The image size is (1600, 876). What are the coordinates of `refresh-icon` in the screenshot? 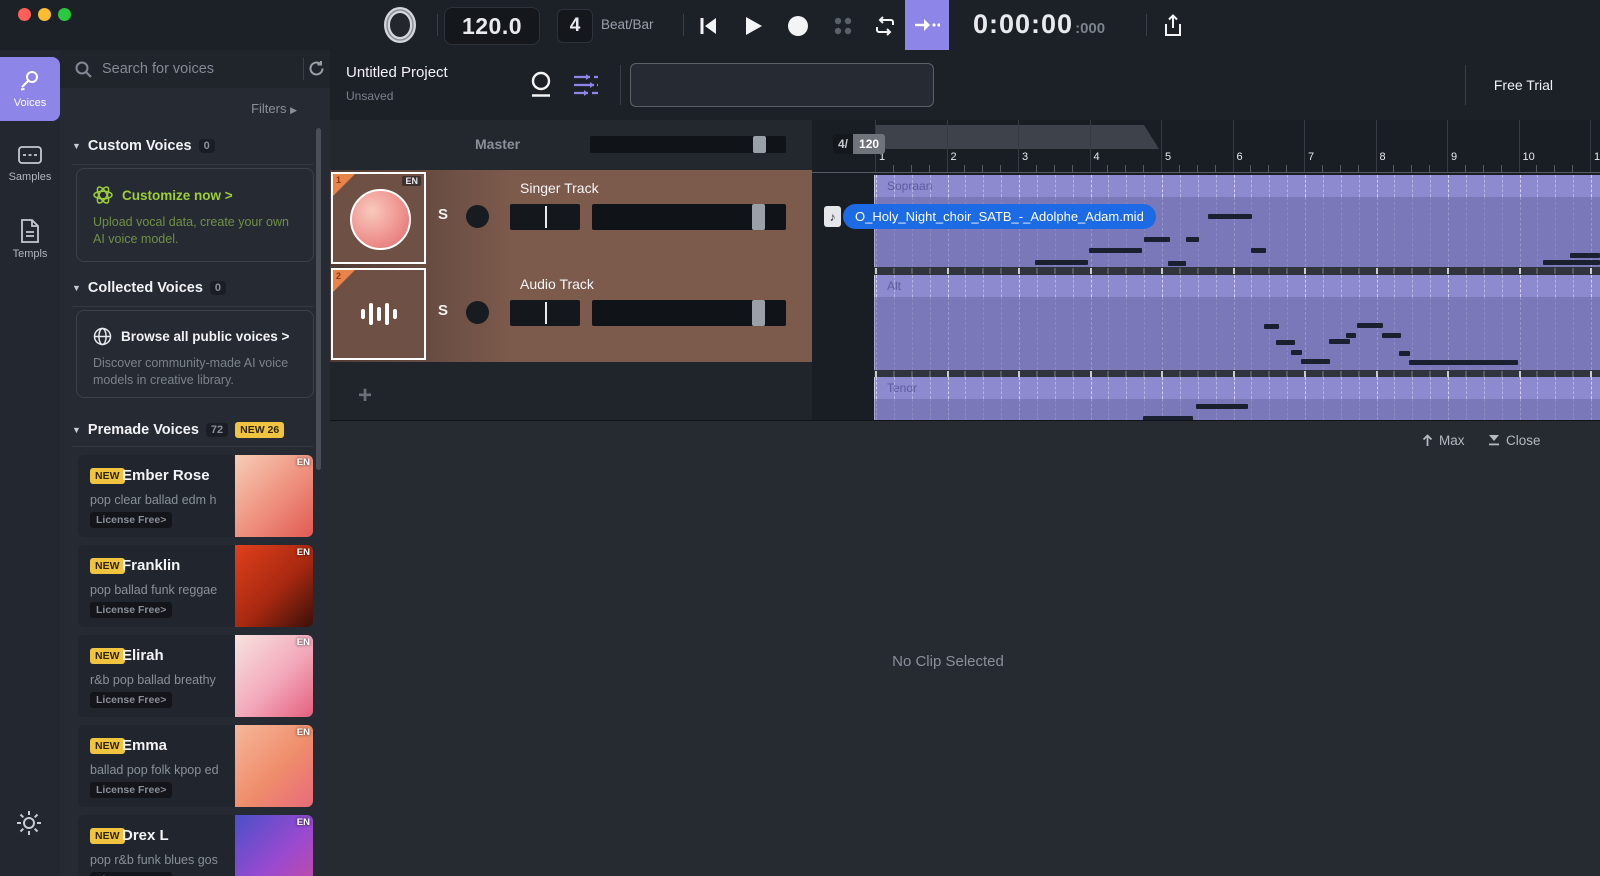 It's located at (316, 68).